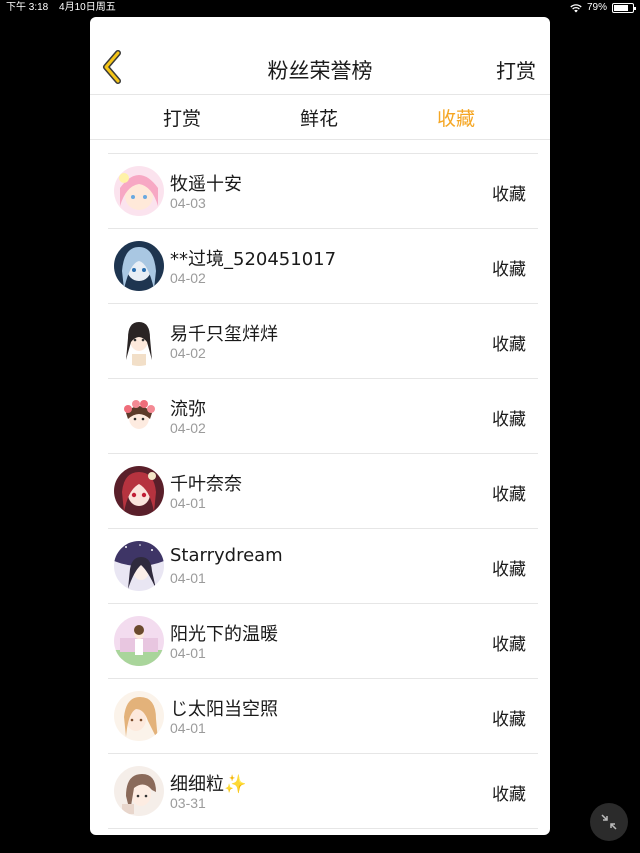  Describe the element at coordinates (224, 334) in the screenshot. I see `fan-name: 易千只玺烊烊` at that location.